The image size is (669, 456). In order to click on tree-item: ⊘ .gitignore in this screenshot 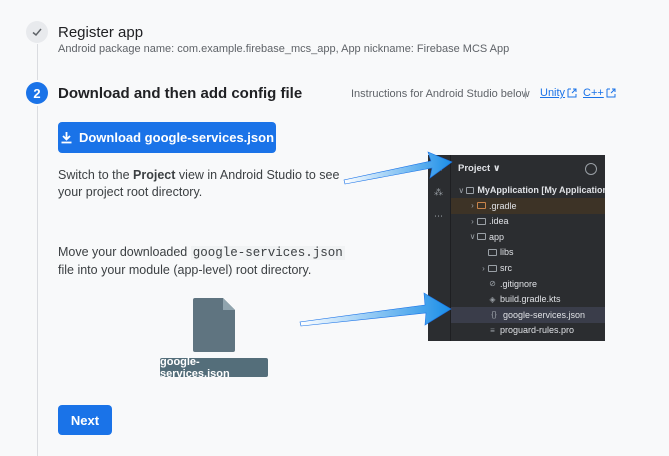, I will do `click(528, 284)`.